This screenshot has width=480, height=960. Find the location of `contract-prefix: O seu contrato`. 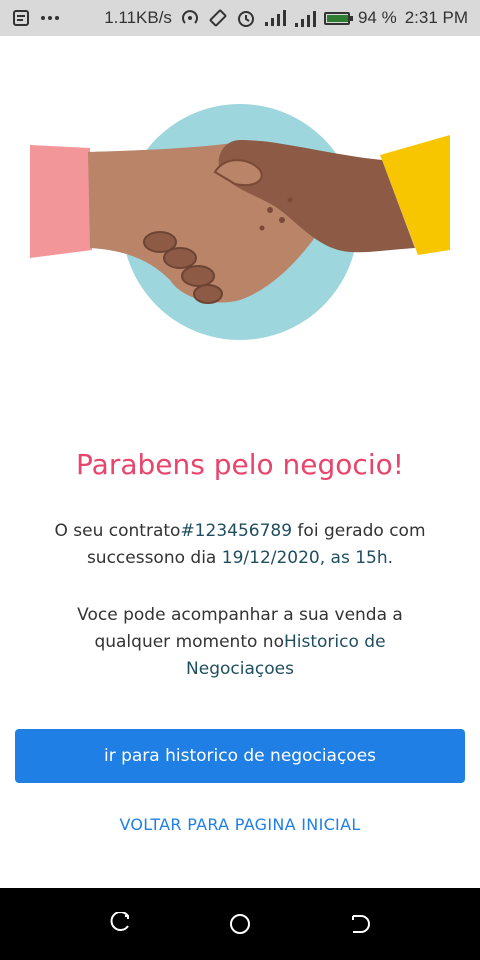

contract-prefix: O seu contrato is located at coordinates (117, 531).